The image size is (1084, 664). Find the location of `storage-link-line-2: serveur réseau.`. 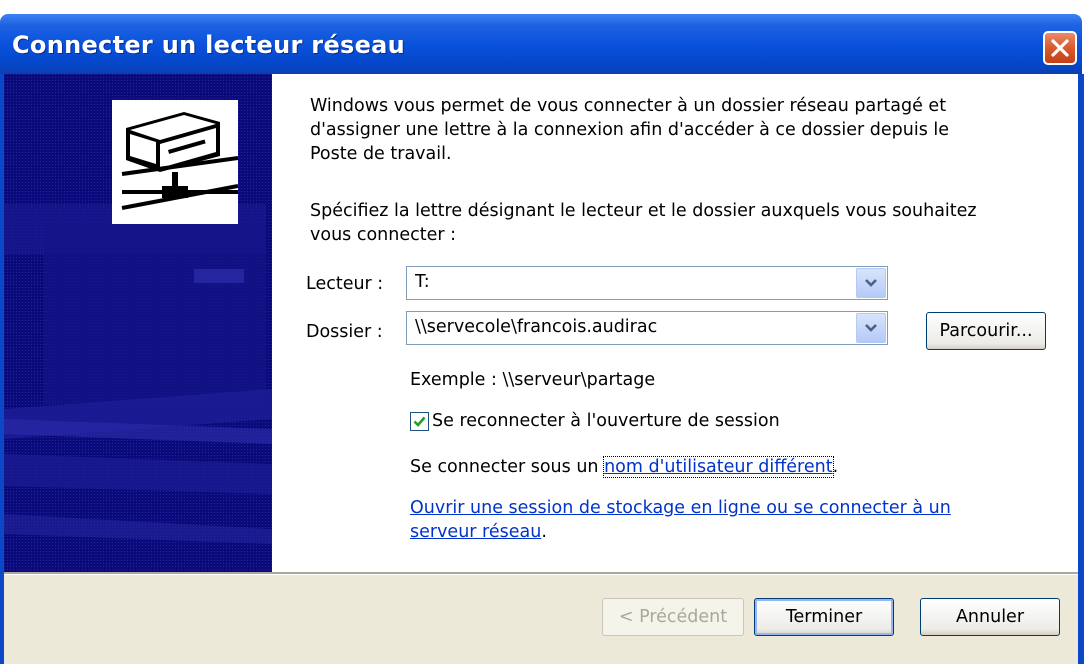

storage-link-line-2: serveur réseau. is located at coordinates (478, 532).